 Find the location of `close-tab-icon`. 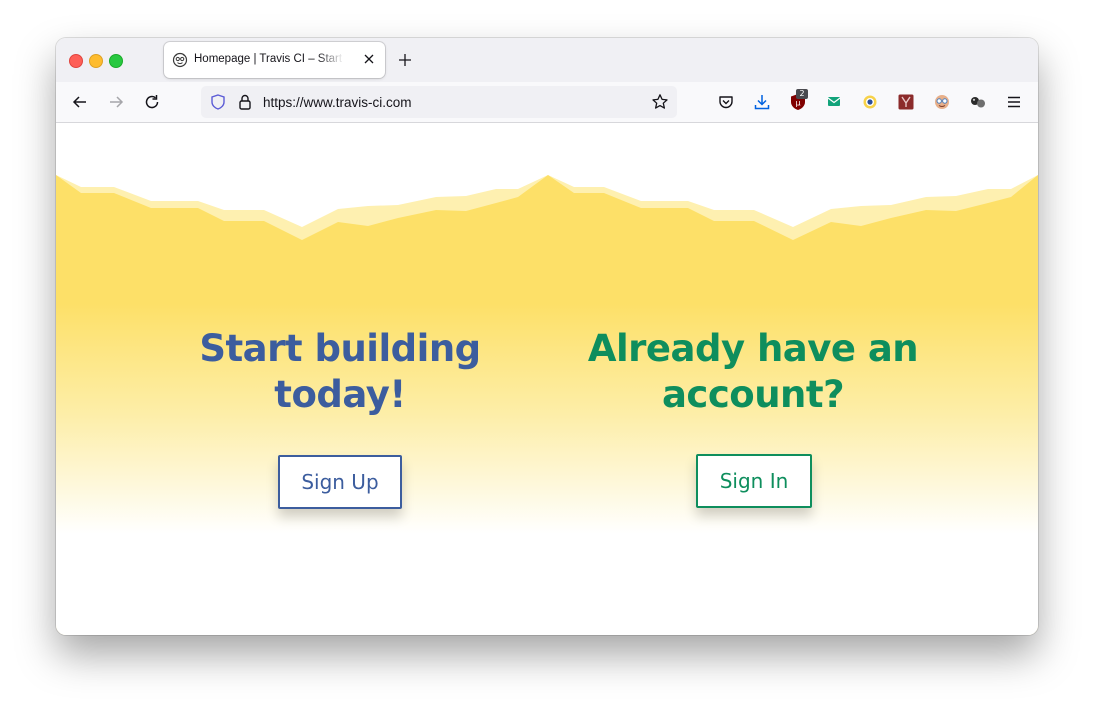

close-tab-icon is located at coordinates (369, 59).